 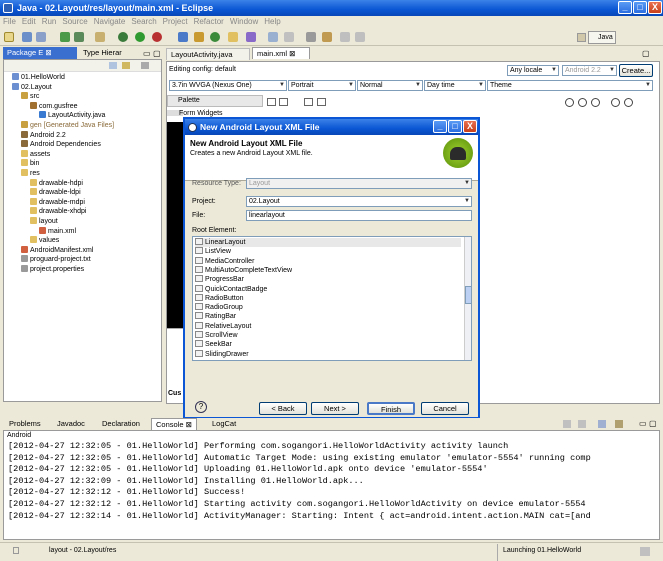 I want to click on link-editor-icon, so click(x=126, y=65).